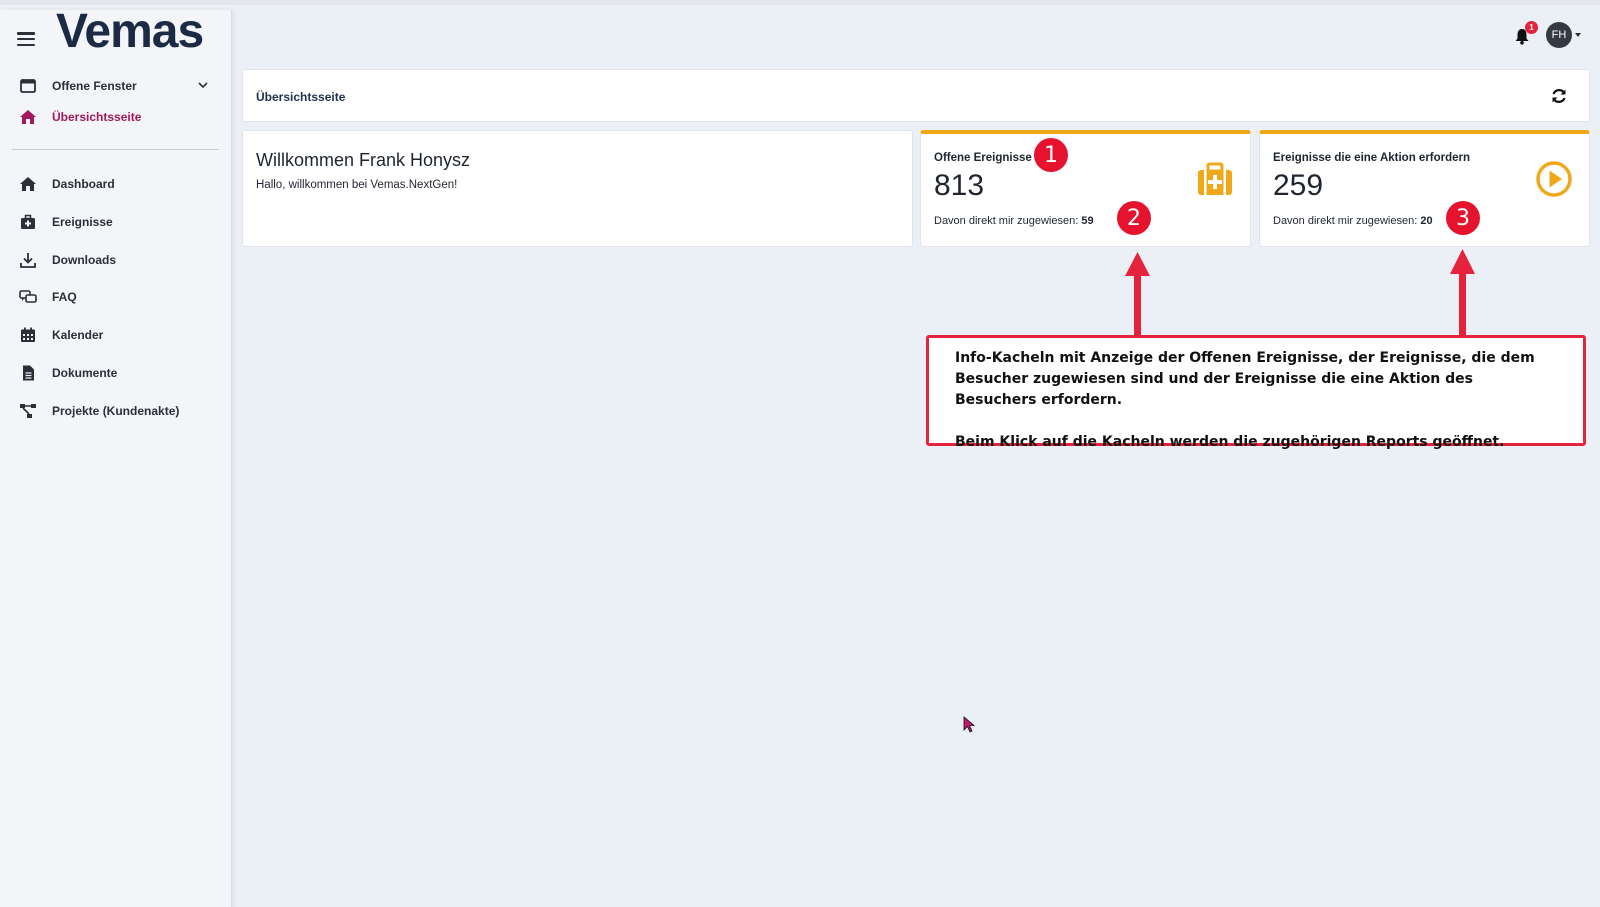 This screenshot has height=907, width=1600. I want to click on tile-subtext: Davon direkt mir zugewiesen: 59, so click(1014, 221).